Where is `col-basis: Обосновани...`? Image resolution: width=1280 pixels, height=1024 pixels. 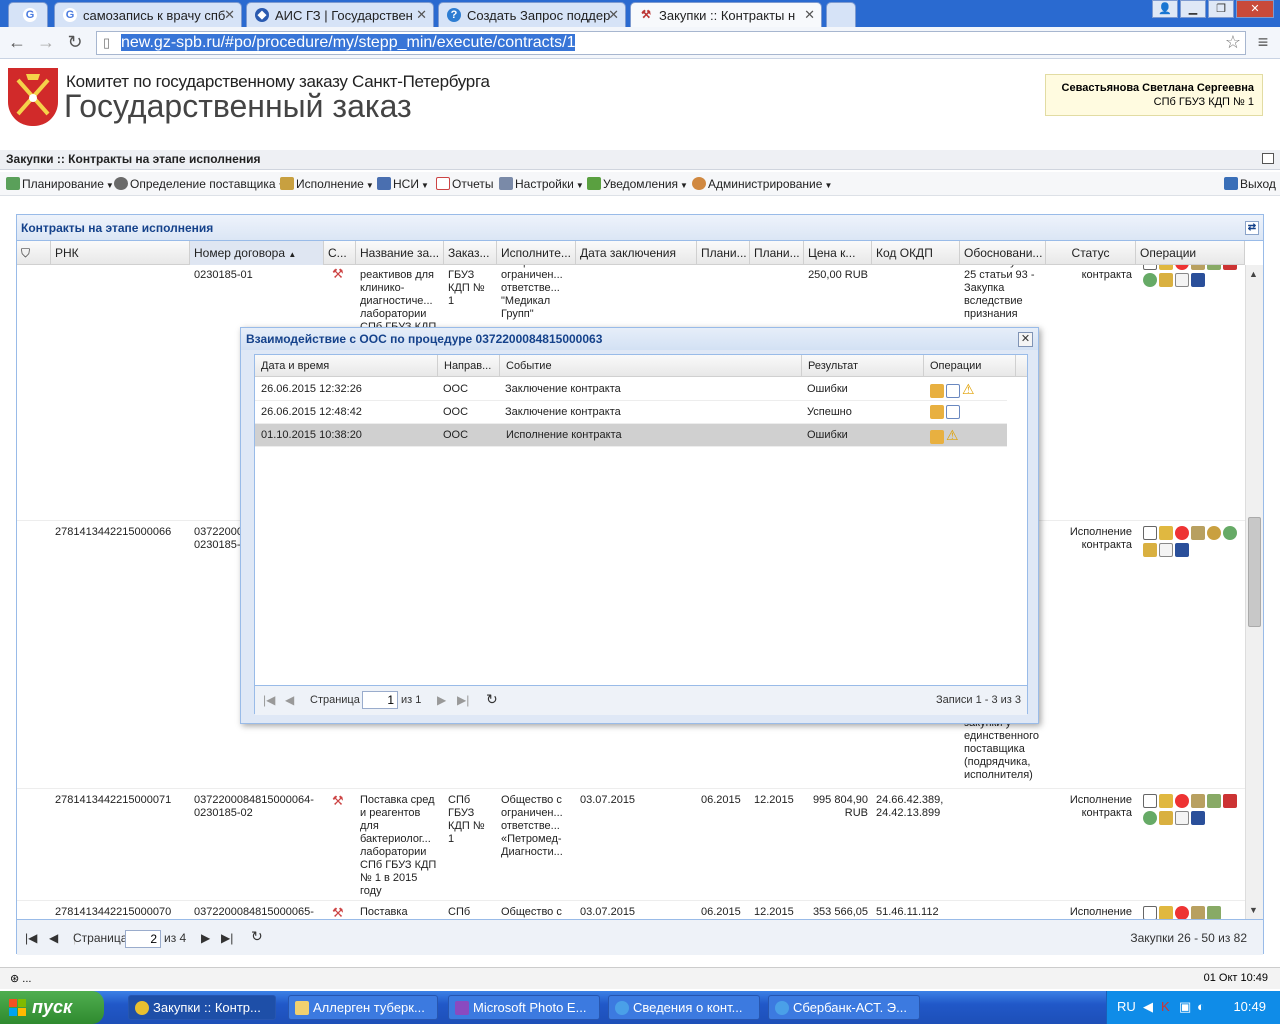 col-basis: Обосновани... is located at coordinates (1003, 253).